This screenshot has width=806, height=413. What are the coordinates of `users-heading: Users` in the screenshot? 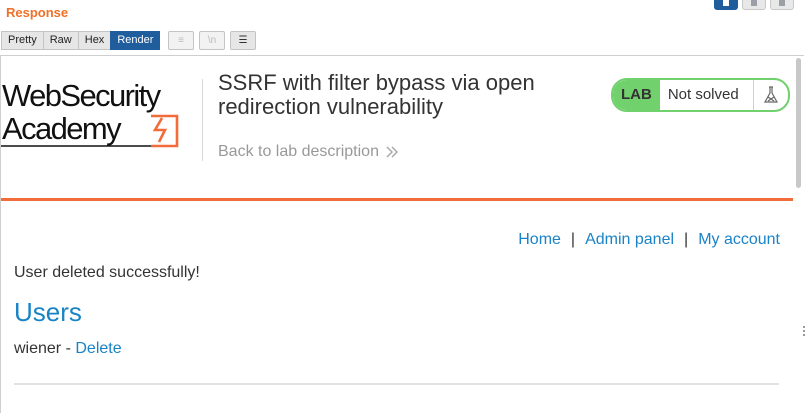 It's located at (48, 312).